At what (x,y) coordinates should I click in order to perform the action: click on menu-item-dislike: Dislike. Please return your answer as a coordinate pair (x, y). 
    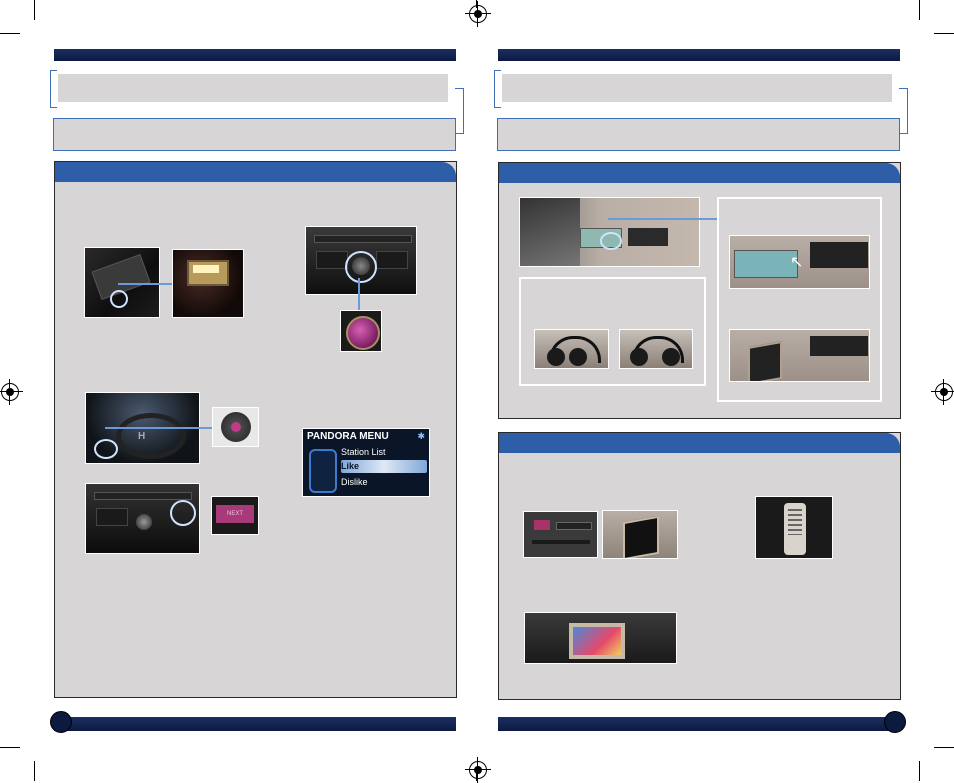
    Looking at the image, I should click on (354, 482).